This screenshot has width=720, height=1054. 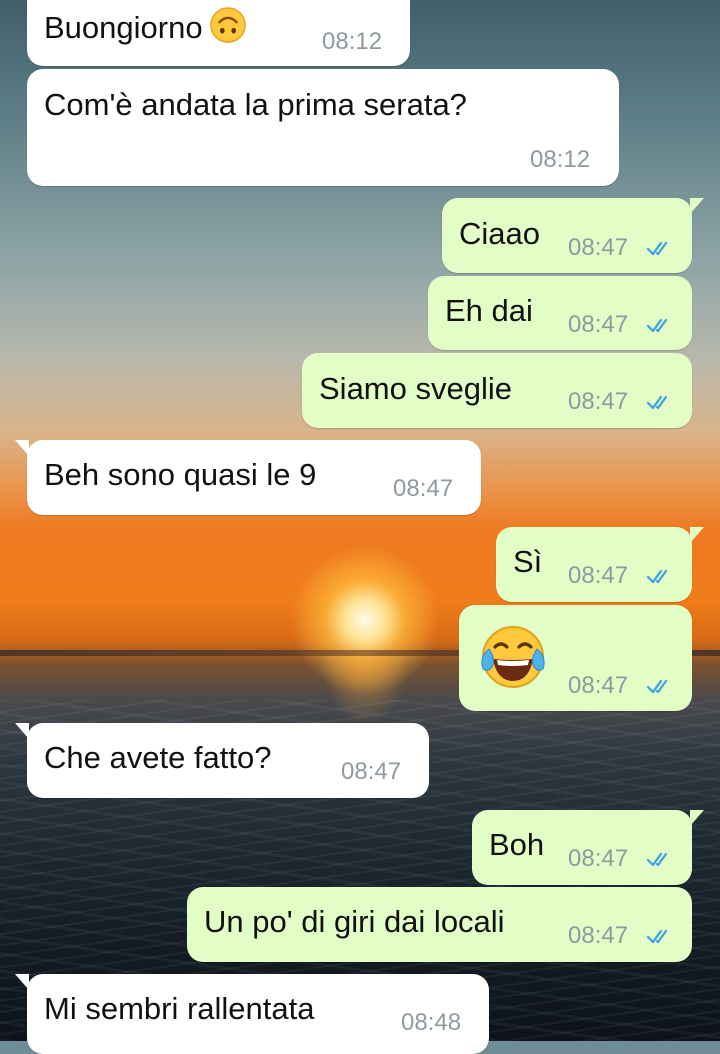 I want to click on message-incoming: Com'è andata la prima serata? 08:12, so click(x=323, y=127).